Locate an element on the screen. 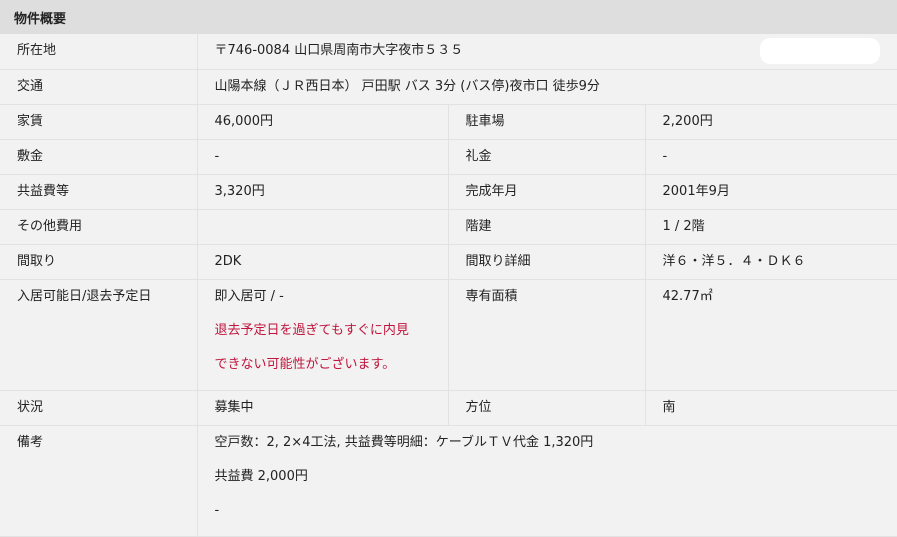 This screenshot has height=537, width=897. direction-value: 南 is located at coordinates (771, 407).